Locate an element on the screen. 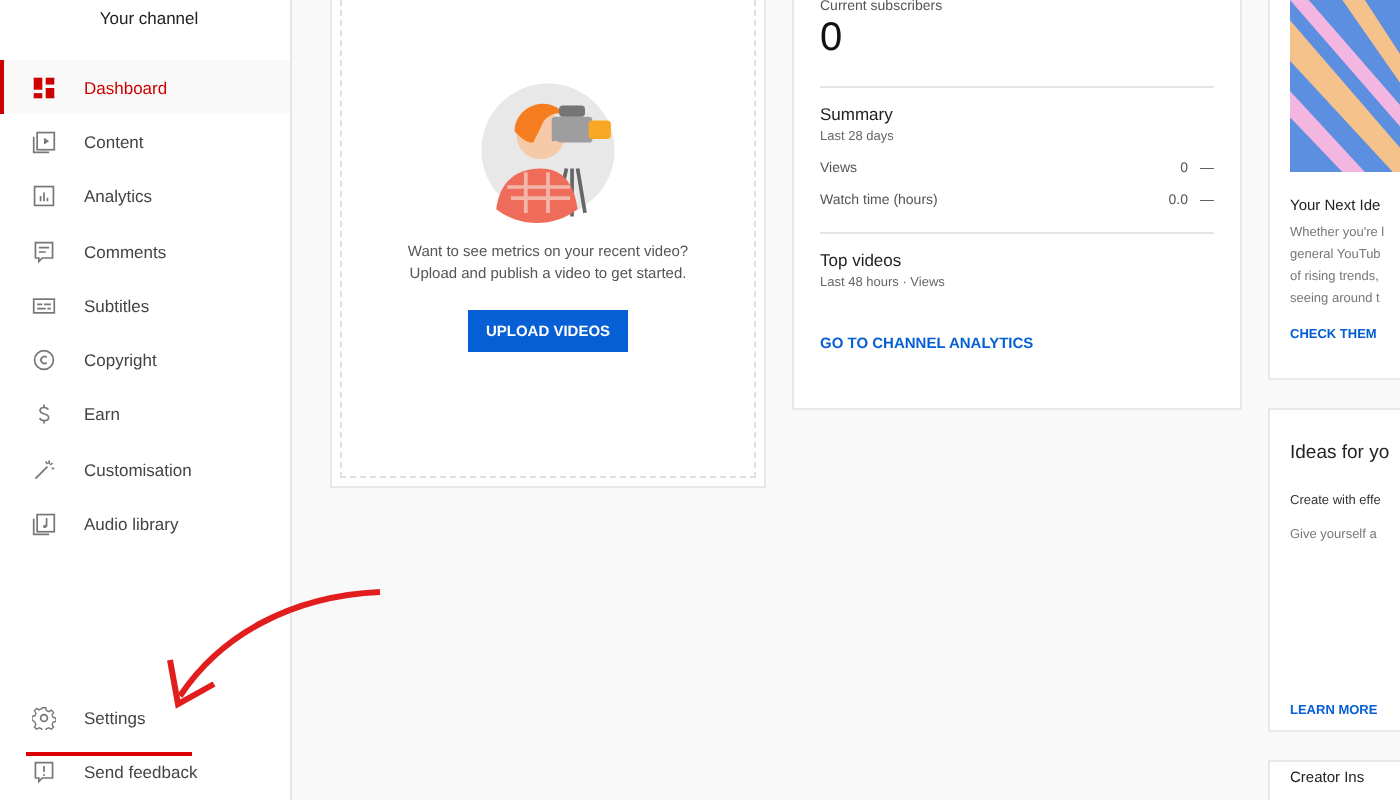 The height and width of the screenshot is (800, 1400). sidebar-item: Customisation is located at coordinates (145, 469).